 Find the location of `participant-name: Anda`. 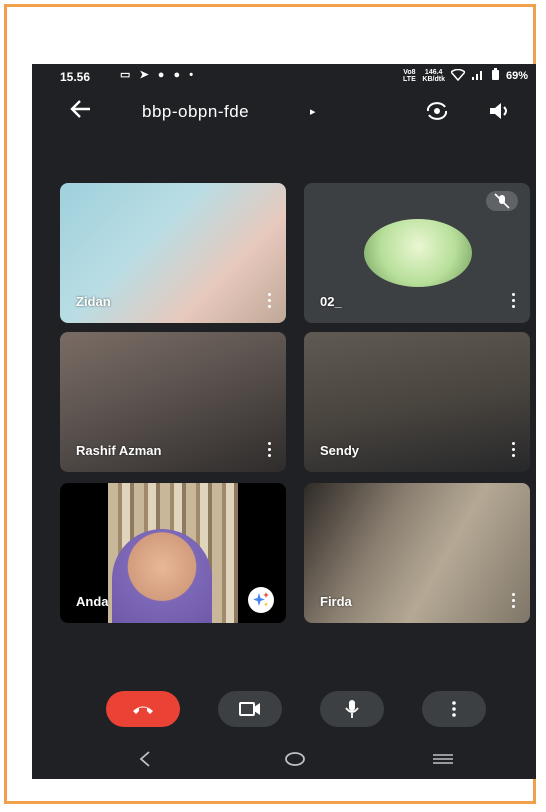

participant-name: Anda is located at coordinates (92, 601).